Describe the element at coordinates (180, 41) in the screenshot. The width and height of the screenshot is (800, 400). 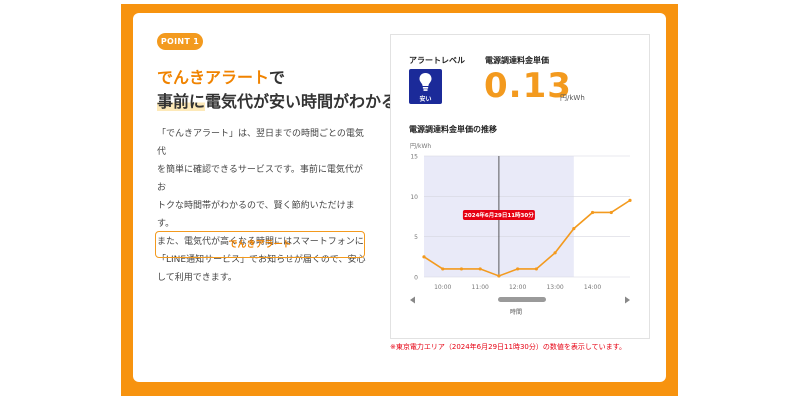
I see `point-badge: POINT 1` at that location.